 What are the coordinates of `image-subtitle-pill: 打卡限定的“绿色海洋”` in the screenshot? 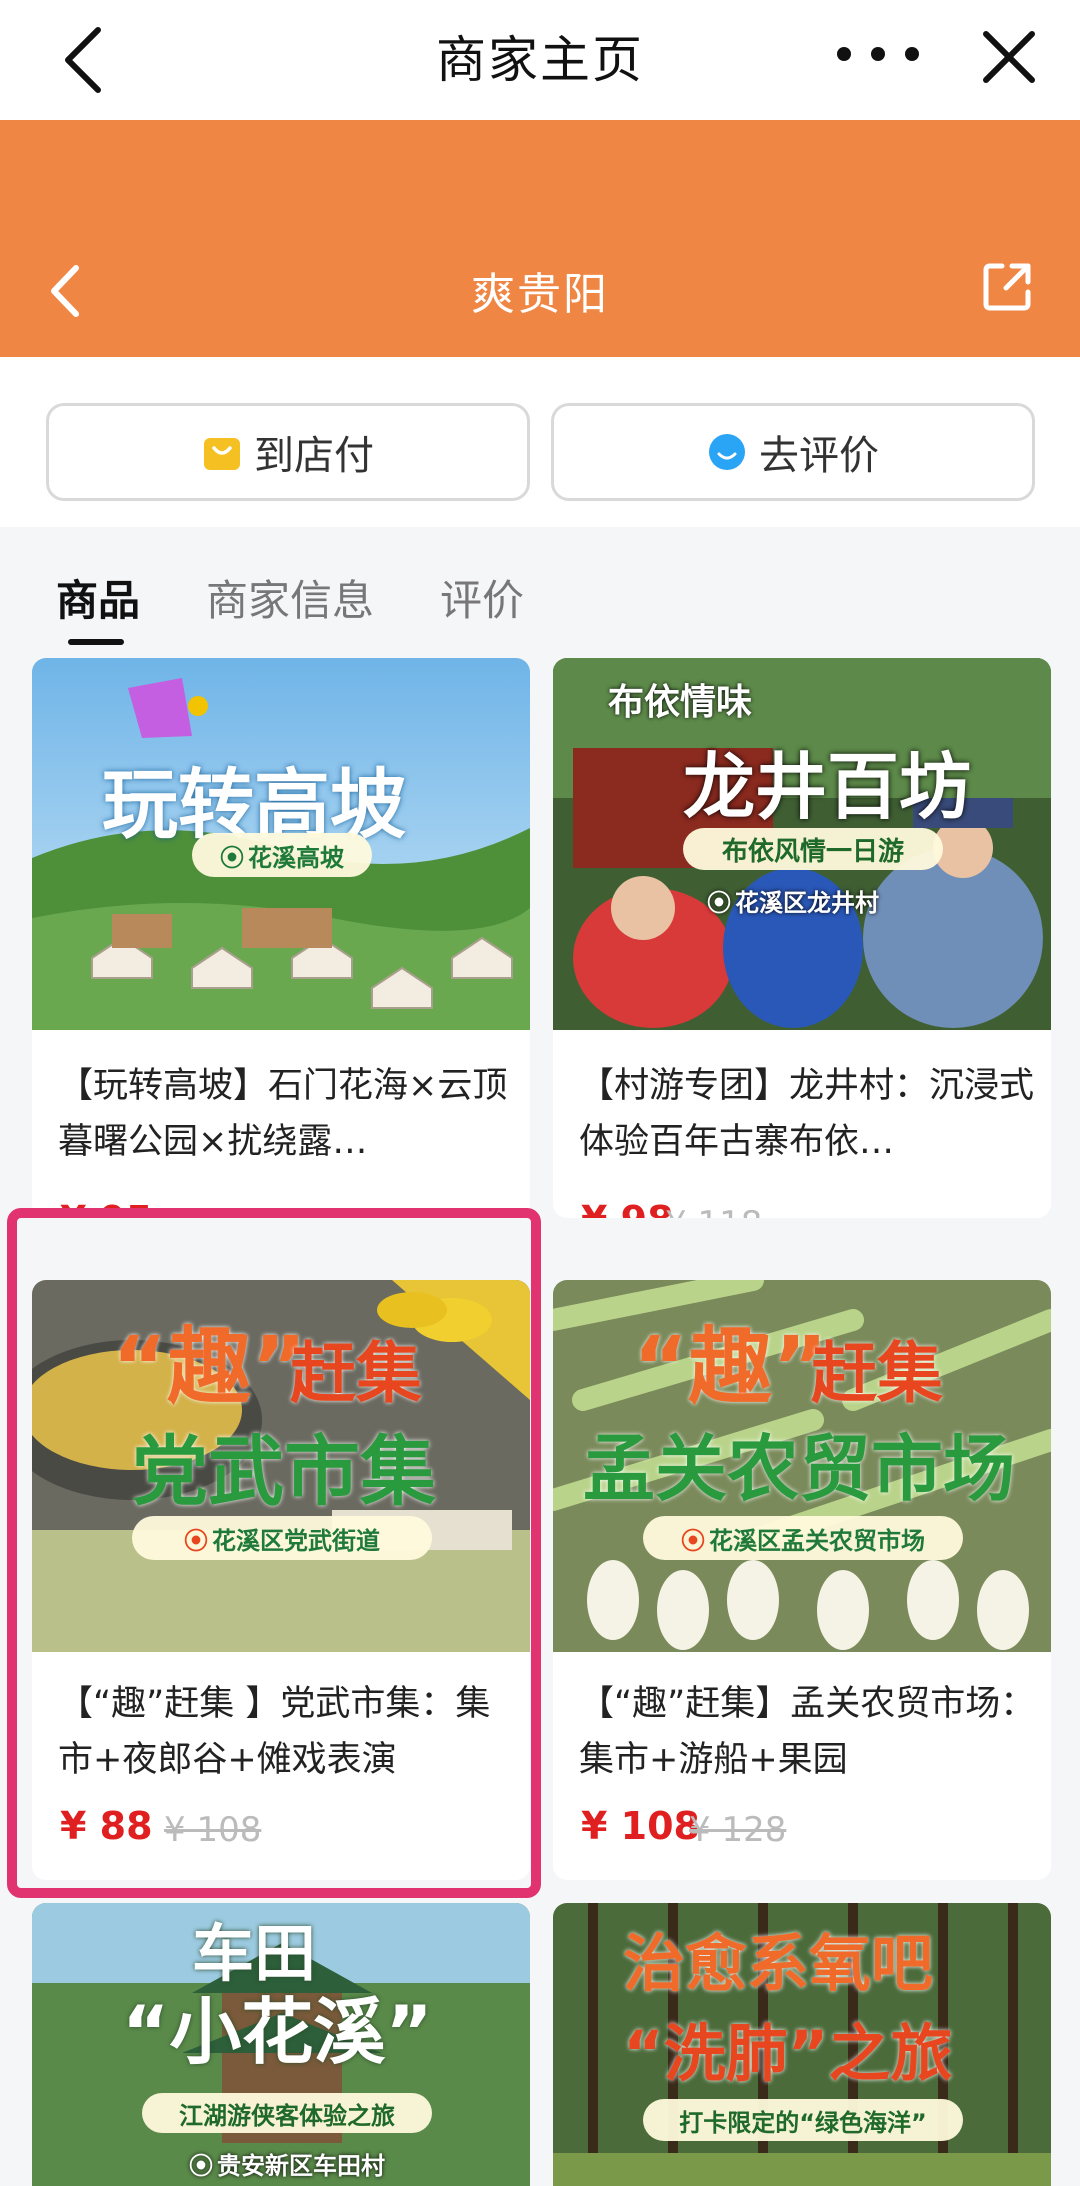 It's located at (803, 2120).